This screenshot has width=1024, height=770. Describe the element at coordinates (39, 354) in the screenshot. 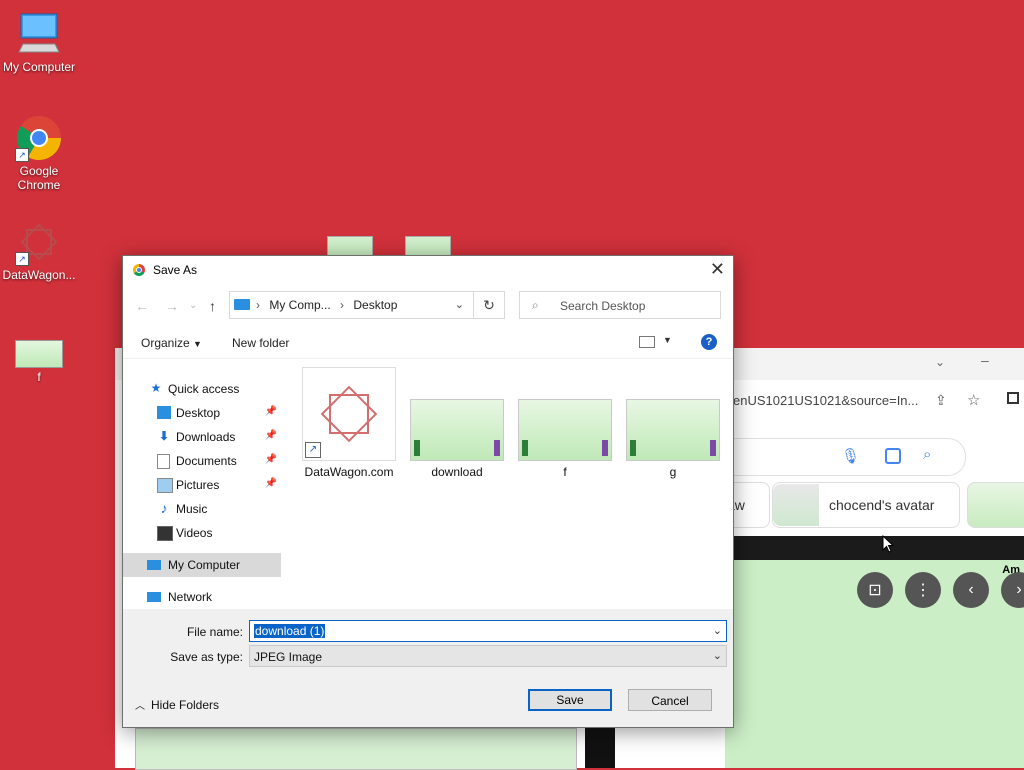

I see `image-thumbnail-icon` at that location.